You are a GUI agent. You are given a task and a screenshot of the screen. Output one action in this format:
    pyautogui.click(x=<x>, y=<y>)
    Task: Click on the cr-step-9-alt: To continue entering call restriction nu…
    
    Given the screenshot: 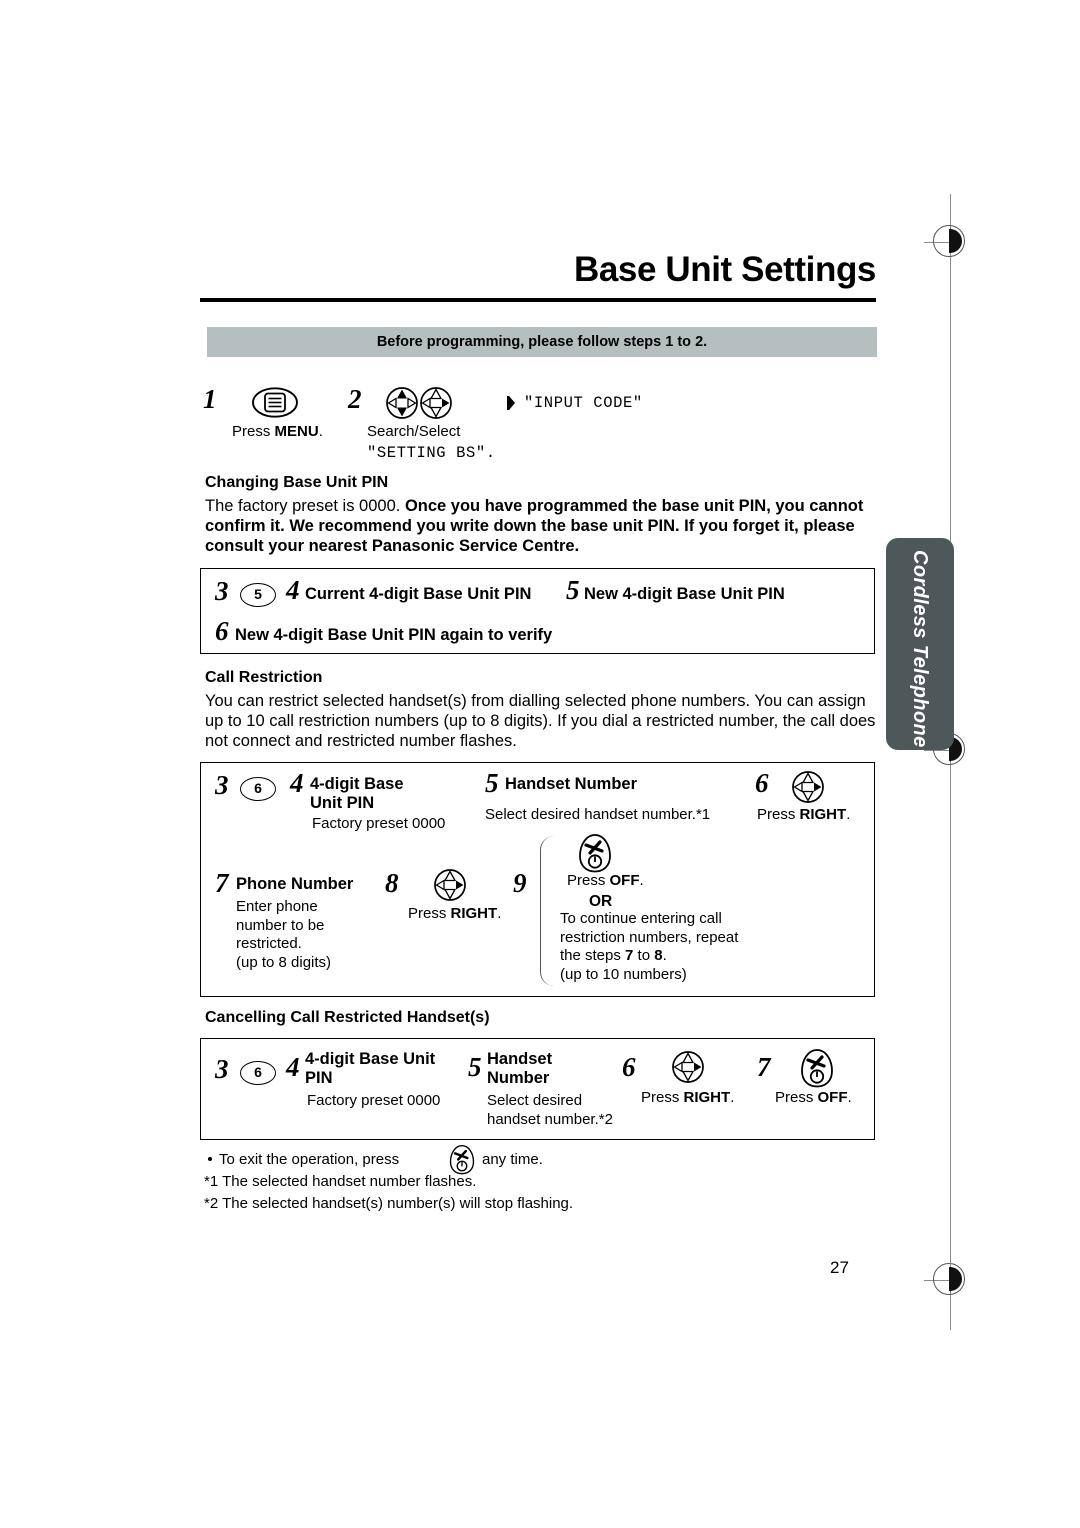 What is the action you would take?
    pyautogui.click(x=649, y=947)
    